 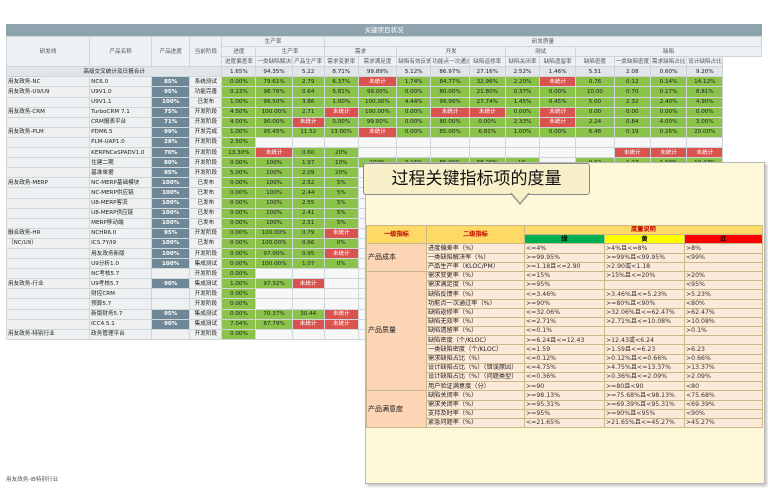 What do you see at coordinates (170, 132) in the screenshot?
I see `progress-badge: 99%` at bounding box center [170, 132].